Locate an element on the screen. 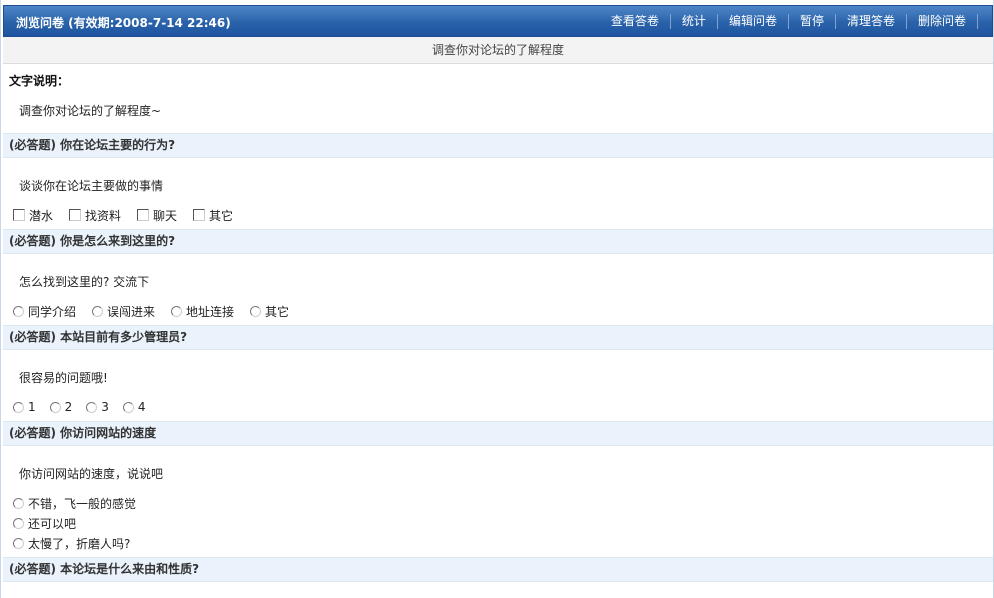  q4-option: 不错，飞一般的感觉 is located at coordinates (74, 503).